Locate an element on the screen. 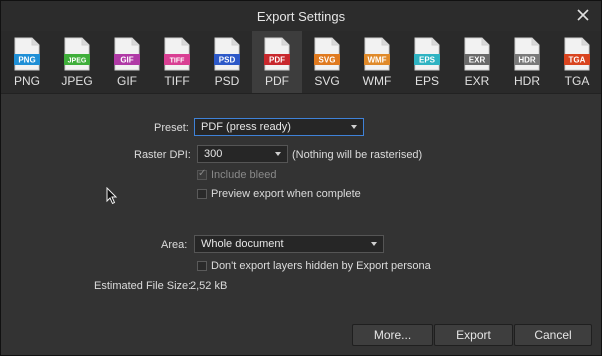 The width and height of the screenshot is (602, 356). format-icon-tag: WMF is located at coordinates (376, 60).